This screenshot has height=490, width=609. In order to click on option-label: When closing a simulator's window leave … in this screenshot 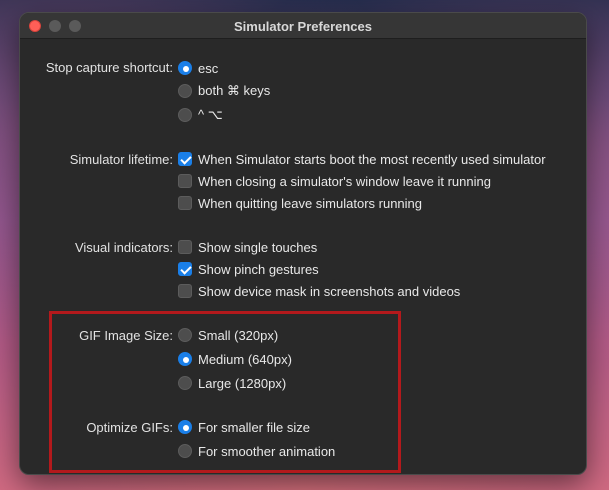, I will do `click(344, 181)`.